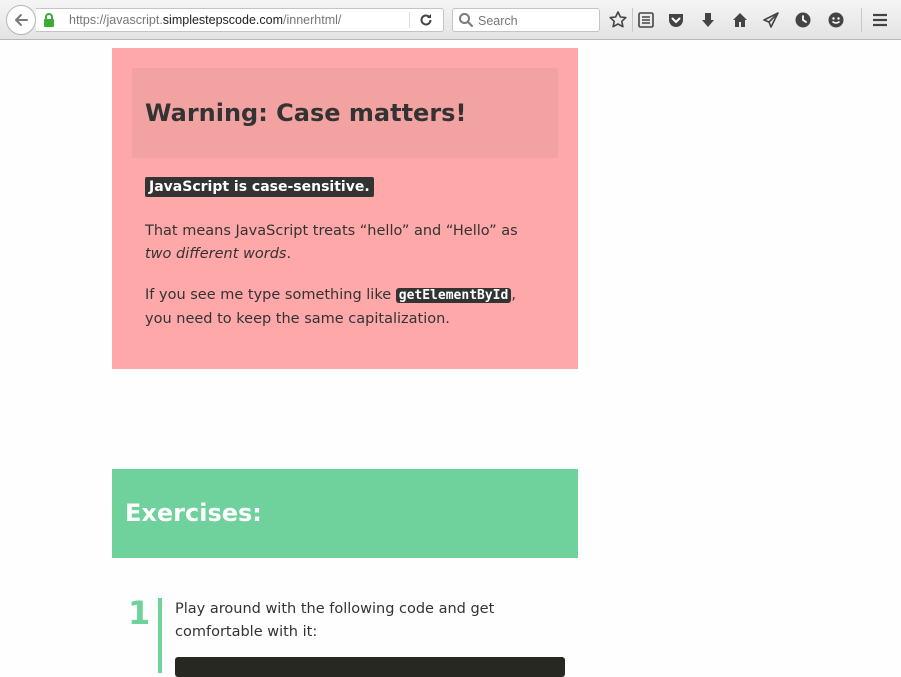 The image size is (901, 677). Describe the element at coordinates (803, 20) in the screenshot. I see `history-icon` at that location.